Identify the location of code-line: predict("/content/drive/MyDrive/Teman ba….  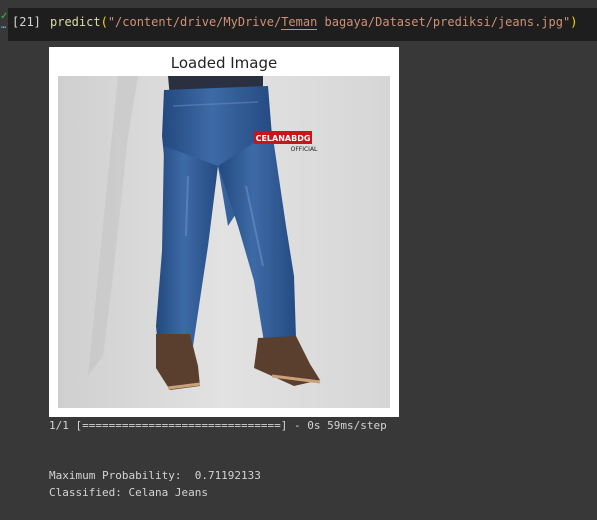
(314, 22).